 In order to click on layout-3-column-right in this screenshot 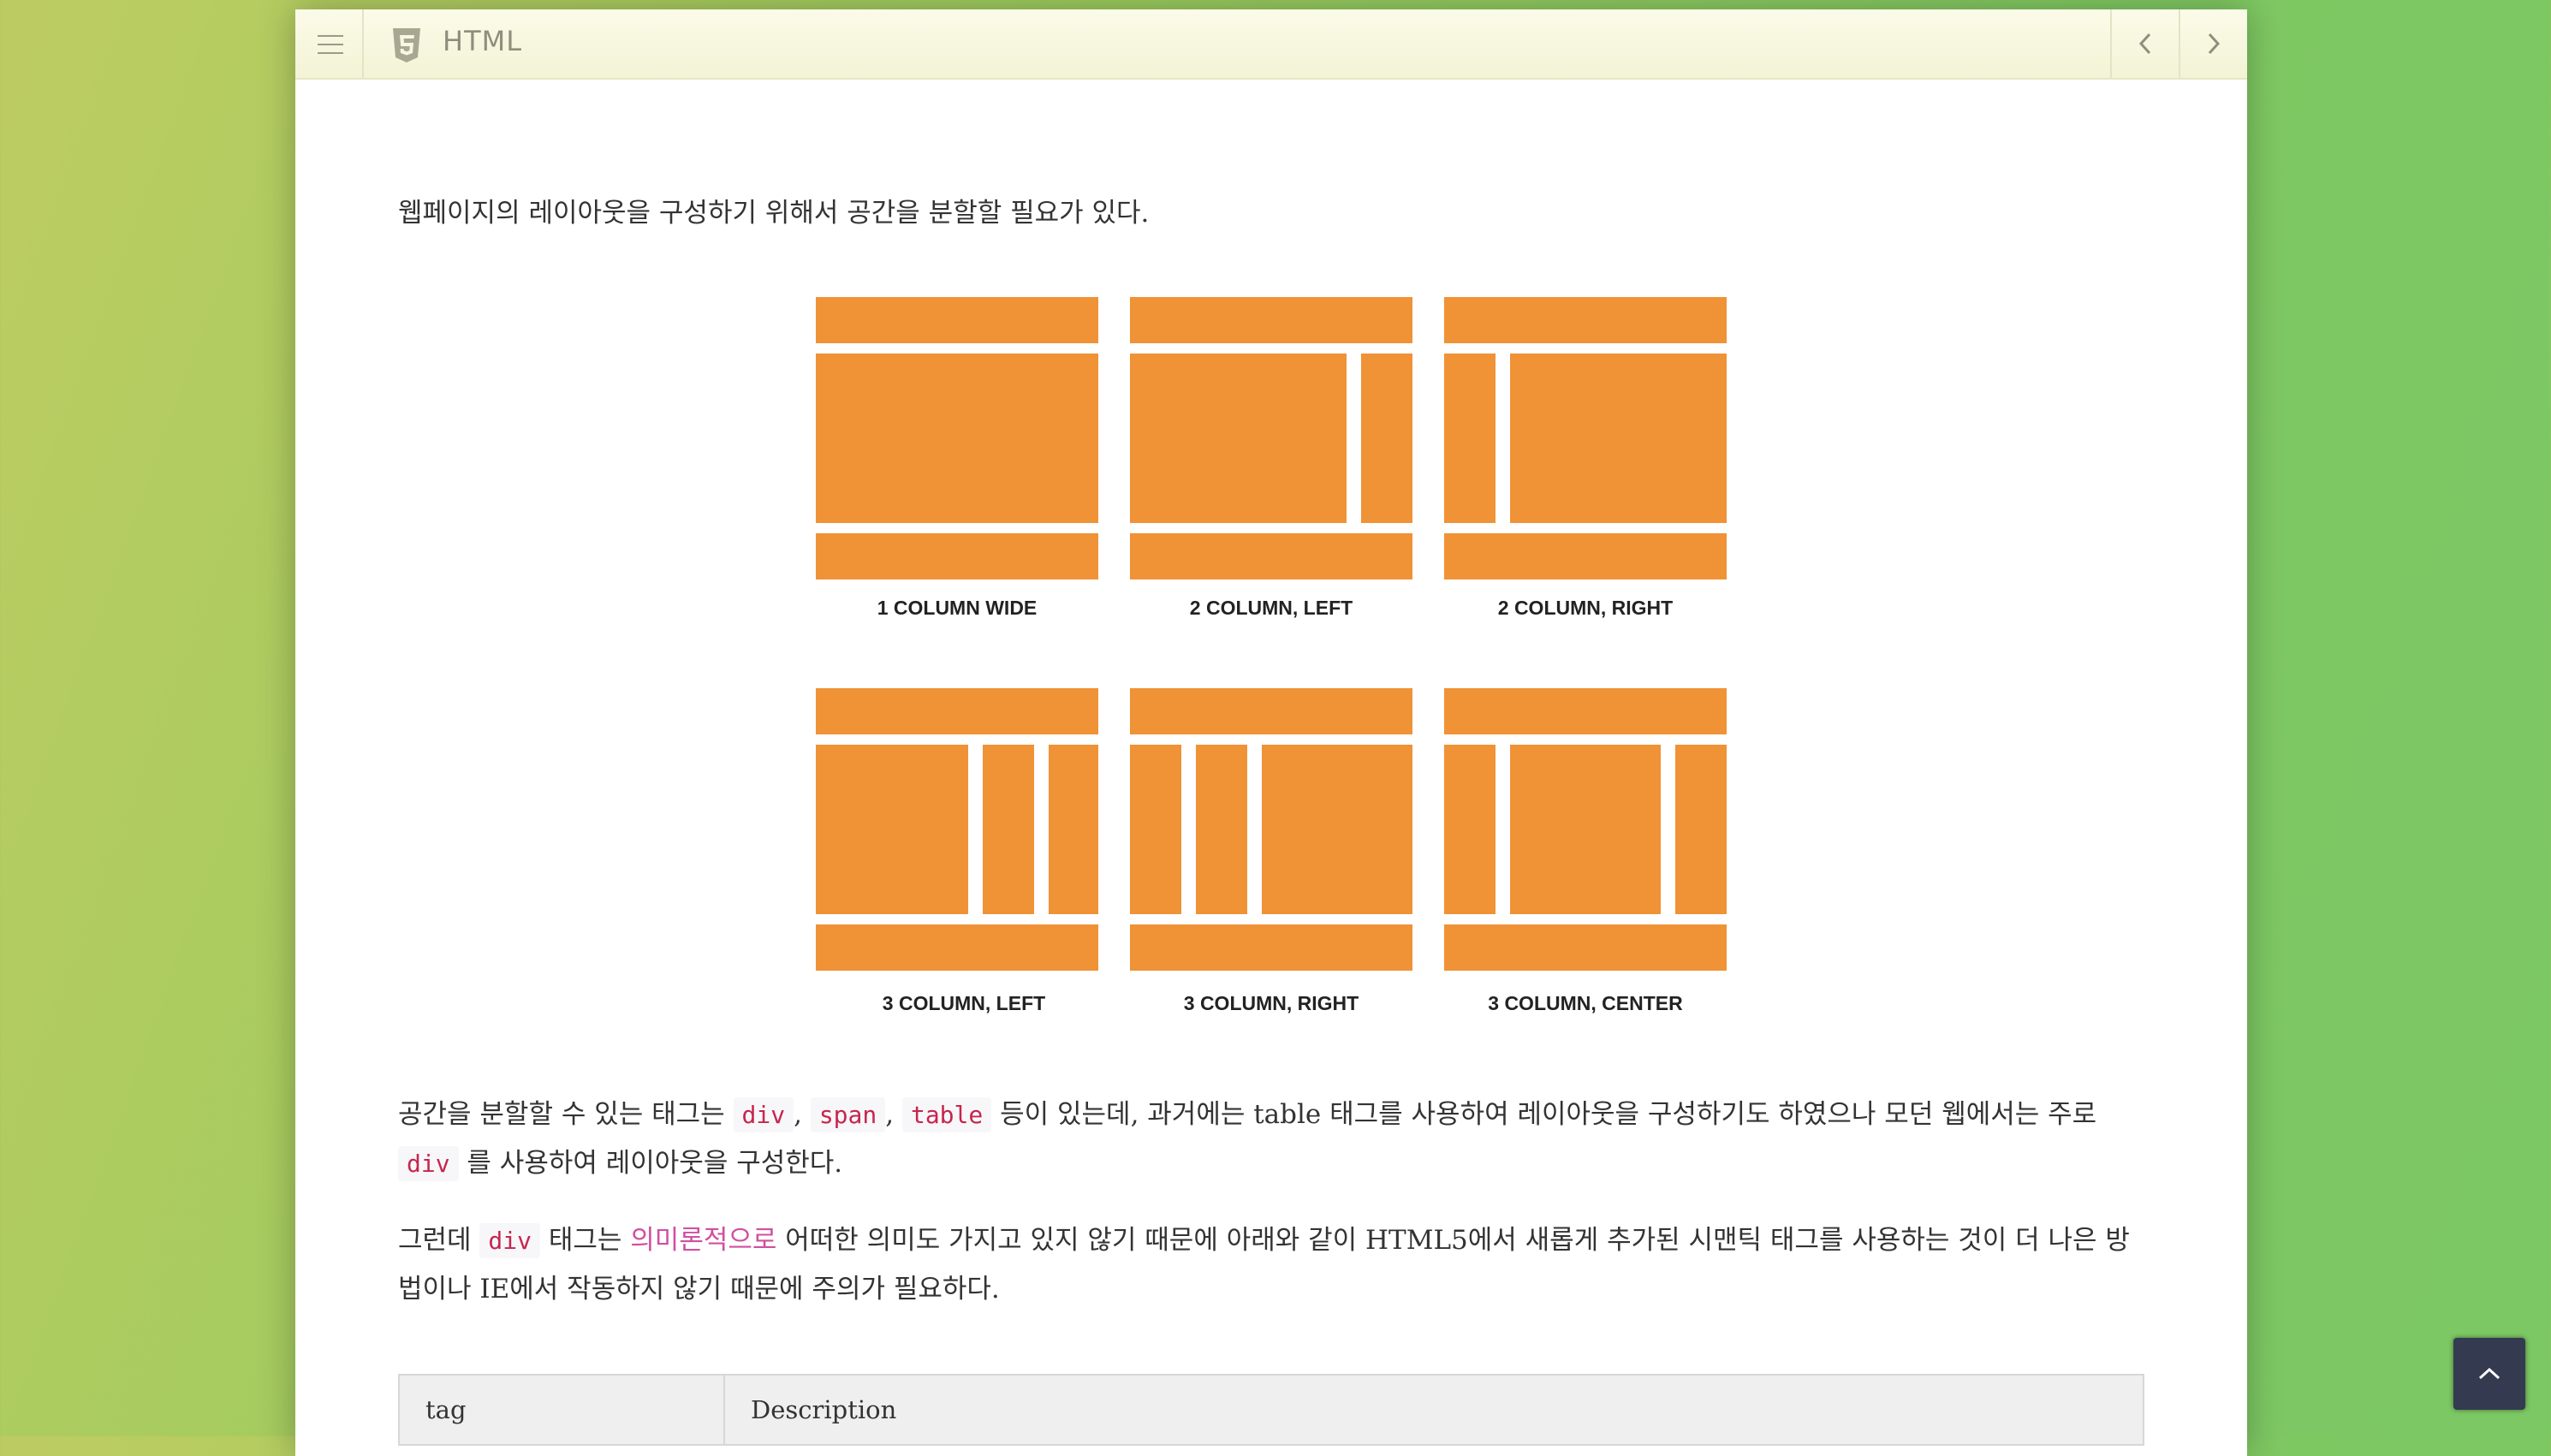, I will do `click(1271, 830)`.